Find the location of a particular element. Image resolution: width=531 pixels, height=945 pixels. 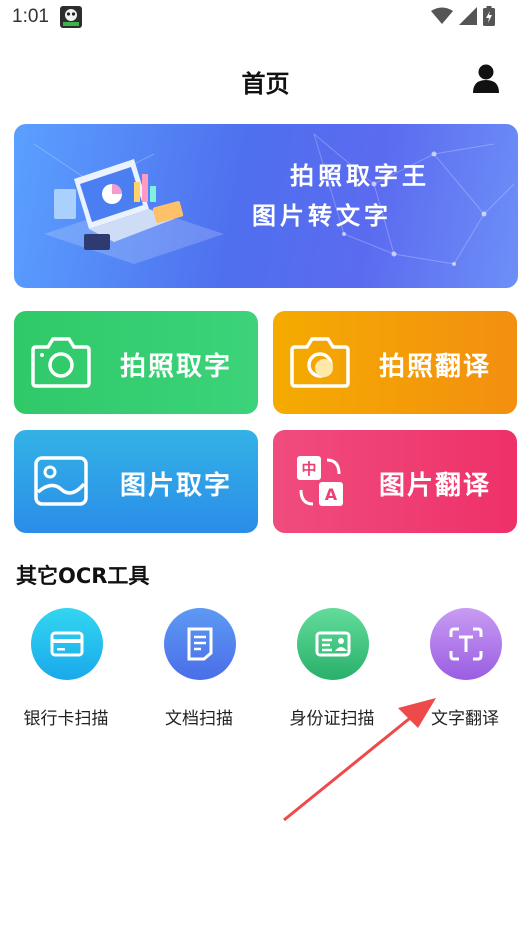

text-scan-icon is located at coordinates (466, 644).